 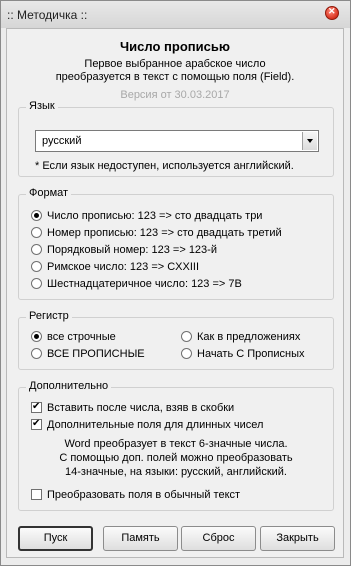 I want to click on case-option-label: Как в предложениях, so click(x=249, y=337).